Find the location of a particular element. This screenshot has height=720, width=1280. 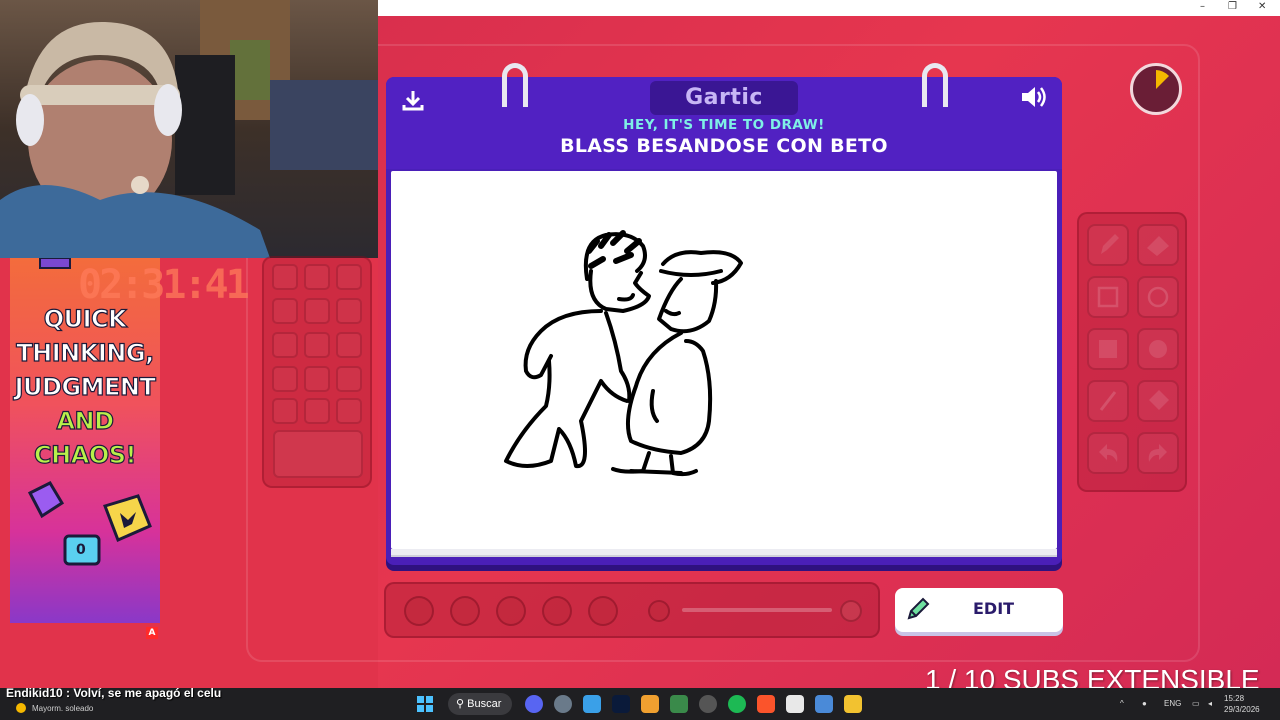

file-explorer-icon is located at coordinates (853, 704).